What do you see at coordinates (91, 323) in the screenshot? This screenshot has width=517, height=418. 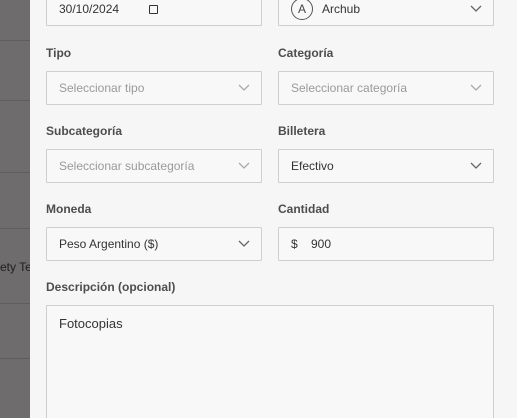 I see `descripcion-value: Fotocopias` at bounding box center [91, 323].